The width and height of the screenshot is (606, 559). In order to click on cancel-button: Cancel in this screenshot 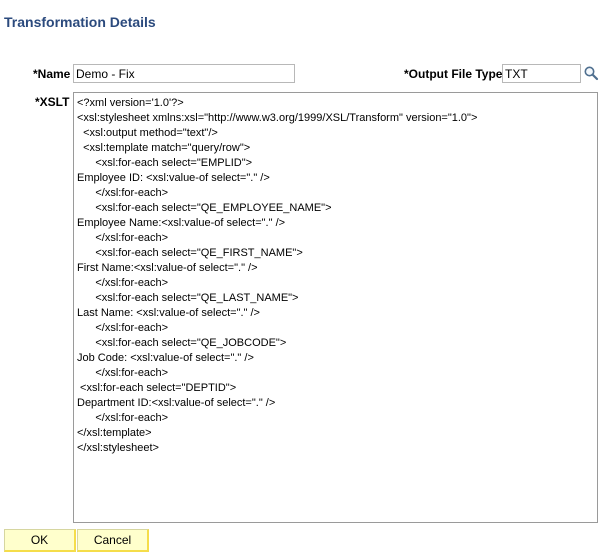, I will do `click(113, 540)`.